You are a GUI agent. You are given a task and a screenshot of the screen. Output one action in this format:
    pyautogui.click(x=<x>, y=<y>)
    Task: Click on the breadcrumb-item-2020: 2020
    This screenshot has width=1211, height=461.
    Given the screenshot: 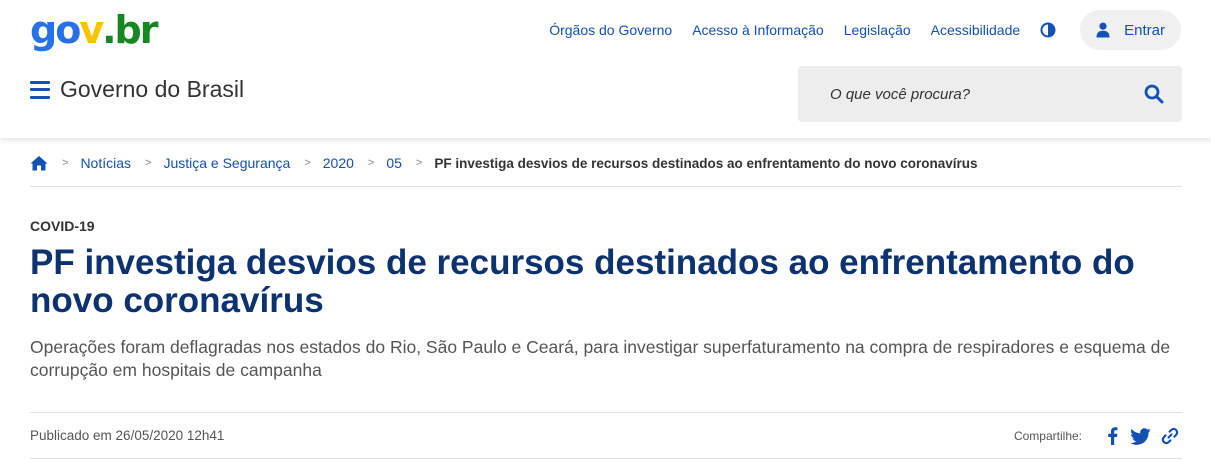 What is the action you would take?
    pyautogui.click(x=338, y=163)
    